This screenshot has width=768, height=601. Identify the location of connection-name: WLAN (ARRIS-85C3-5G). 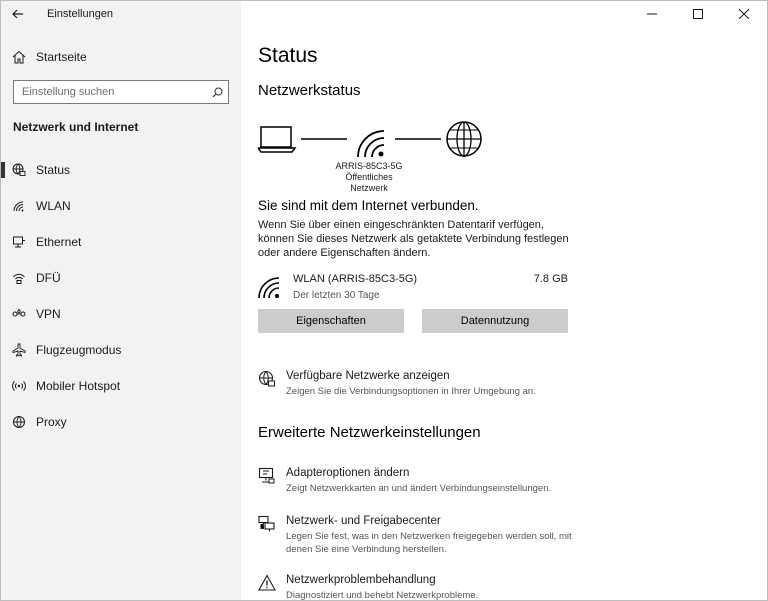
(355, 279).